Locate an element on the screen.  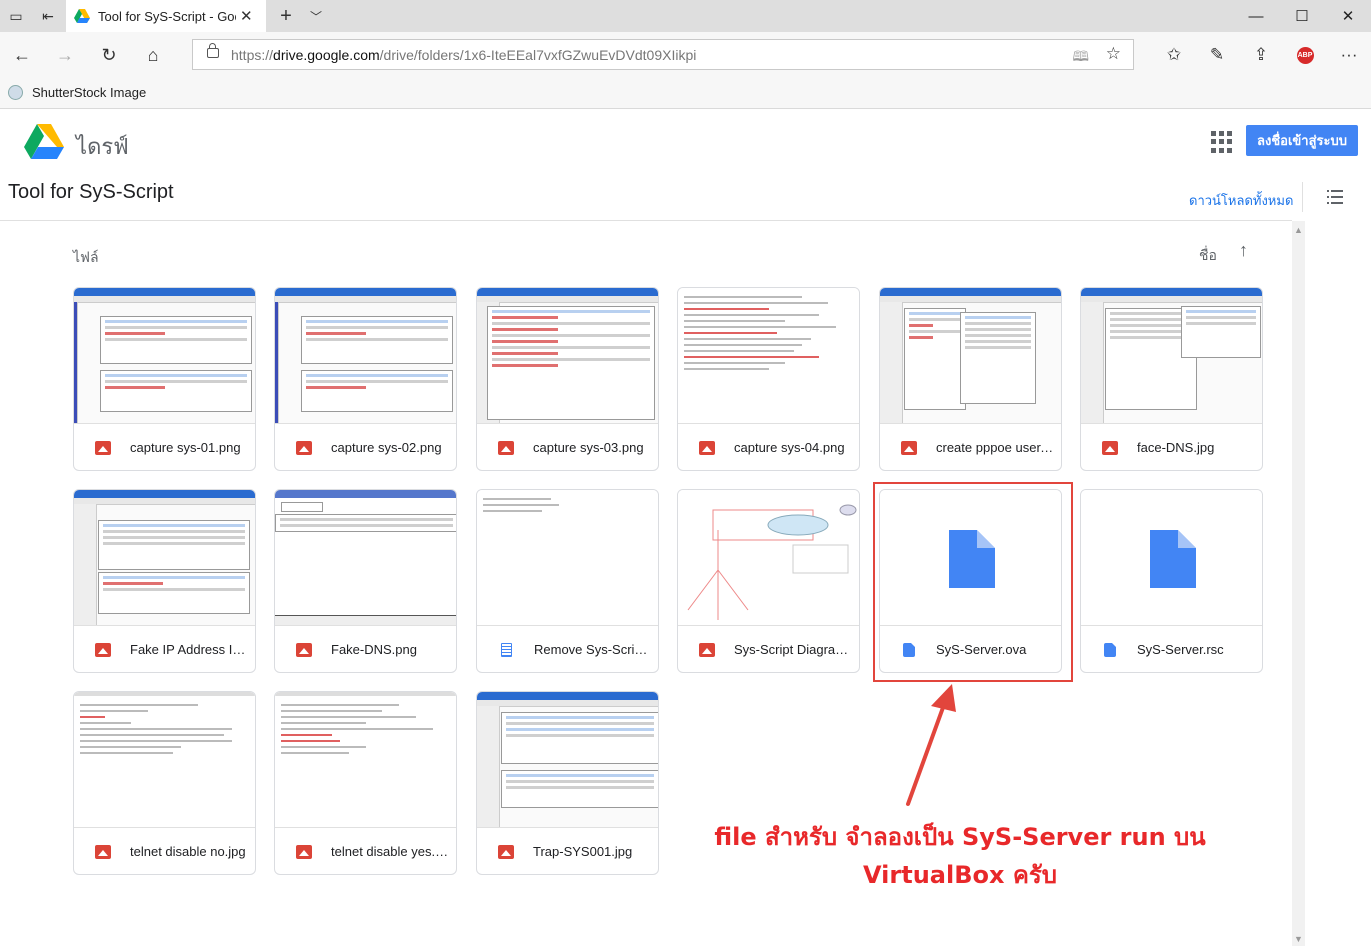
file-card: telnet disable yes.jpg is located at coordinates (365, 783).